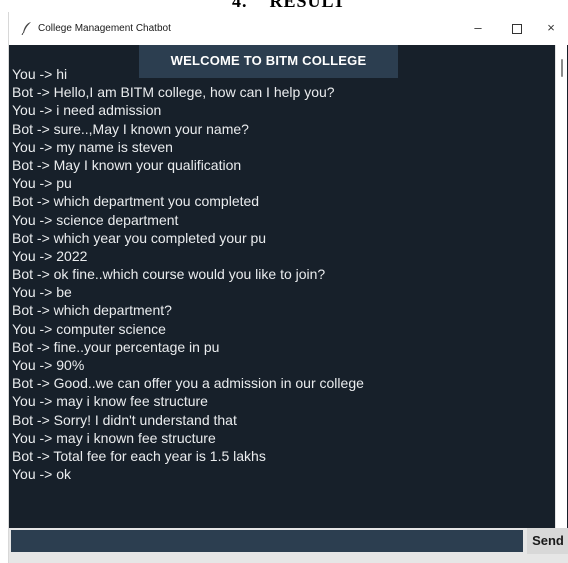 The width and height of the screenshot is (568, 563). What do you see at coordinates (87, 110) in the screenshot?
I see `chat-message: You -> i need admission` at bounding box center [87, 110].